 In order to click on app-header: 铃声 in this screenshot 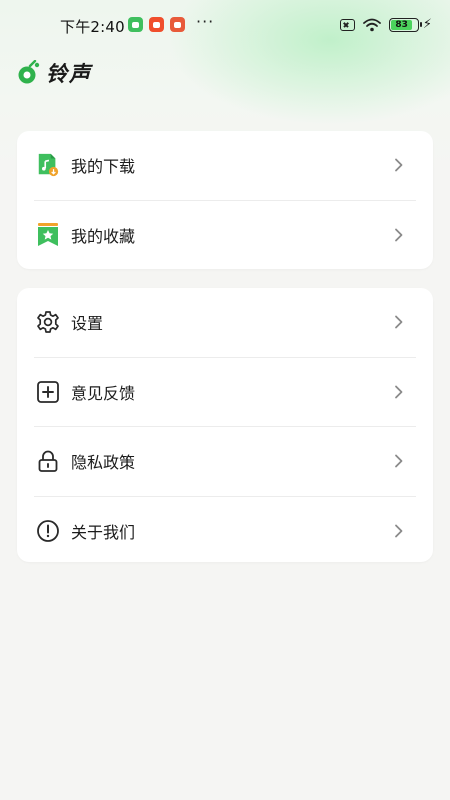, I will do `click(54, 73)`.